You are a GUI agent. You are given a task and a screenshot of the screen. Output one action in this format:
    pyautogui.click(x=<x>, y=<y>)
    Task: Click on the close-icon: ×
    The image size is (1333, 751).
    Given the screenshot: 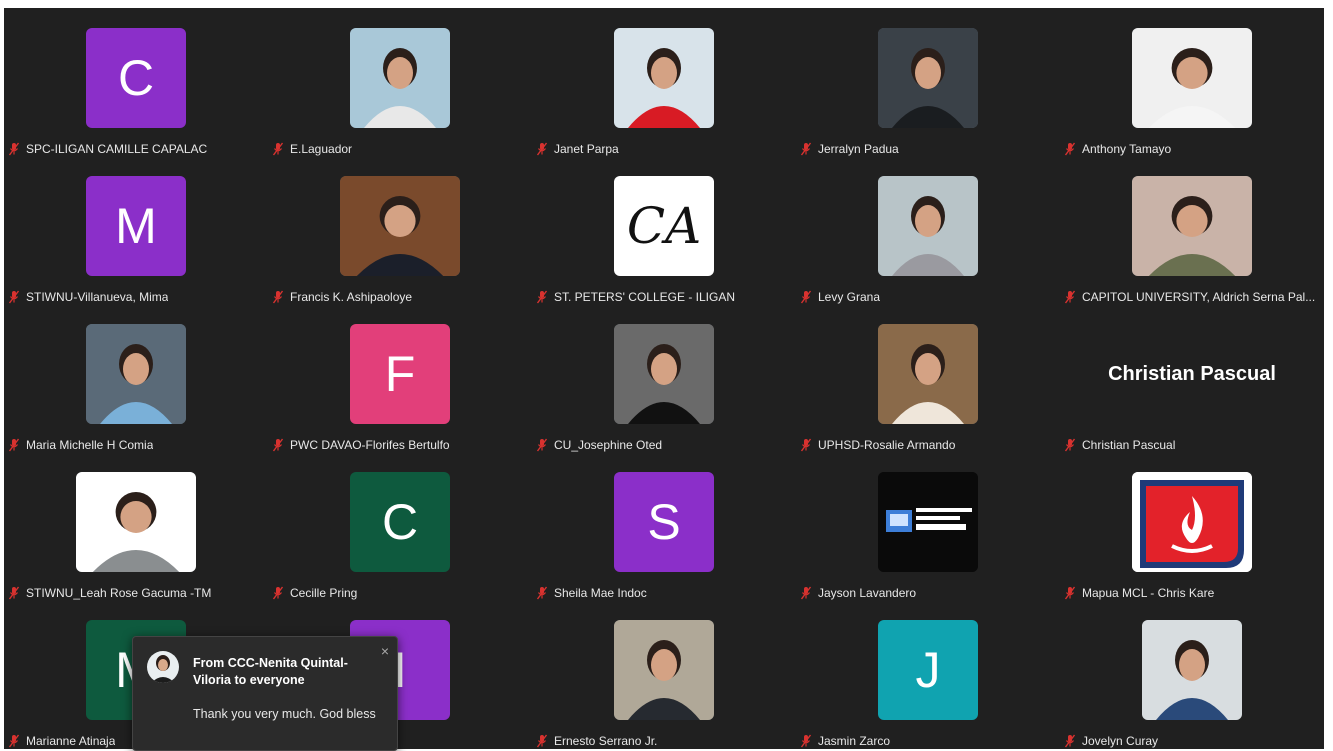 What is the action you would take?
    pyautogui.click(x=385, y=651)
    